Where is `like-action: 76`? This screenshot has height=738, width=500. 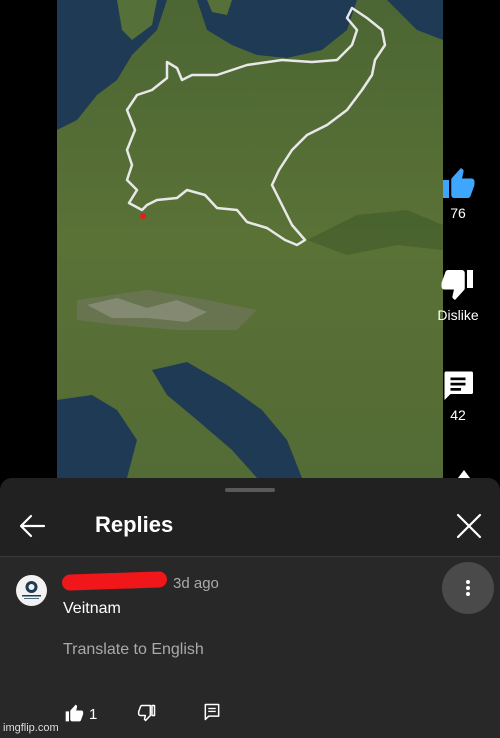 like-action: 76 is located at coordinates (458, 193).